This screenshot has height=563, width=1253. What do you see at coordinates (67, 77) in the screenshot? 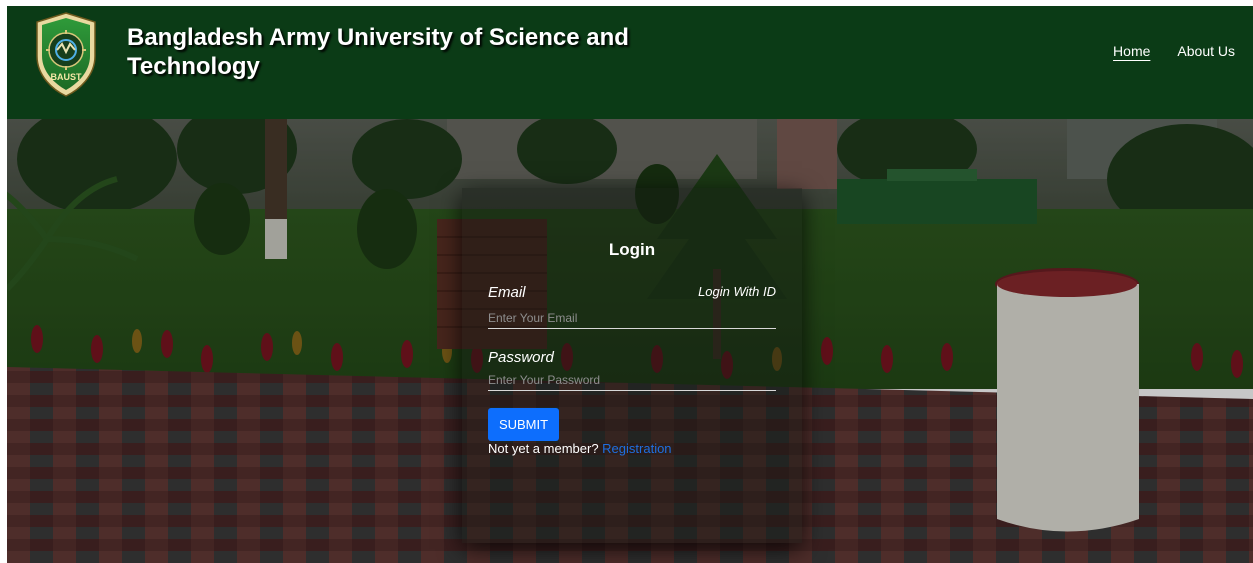
I see `logo-text: BAUST` at bounding box center [67, 77].